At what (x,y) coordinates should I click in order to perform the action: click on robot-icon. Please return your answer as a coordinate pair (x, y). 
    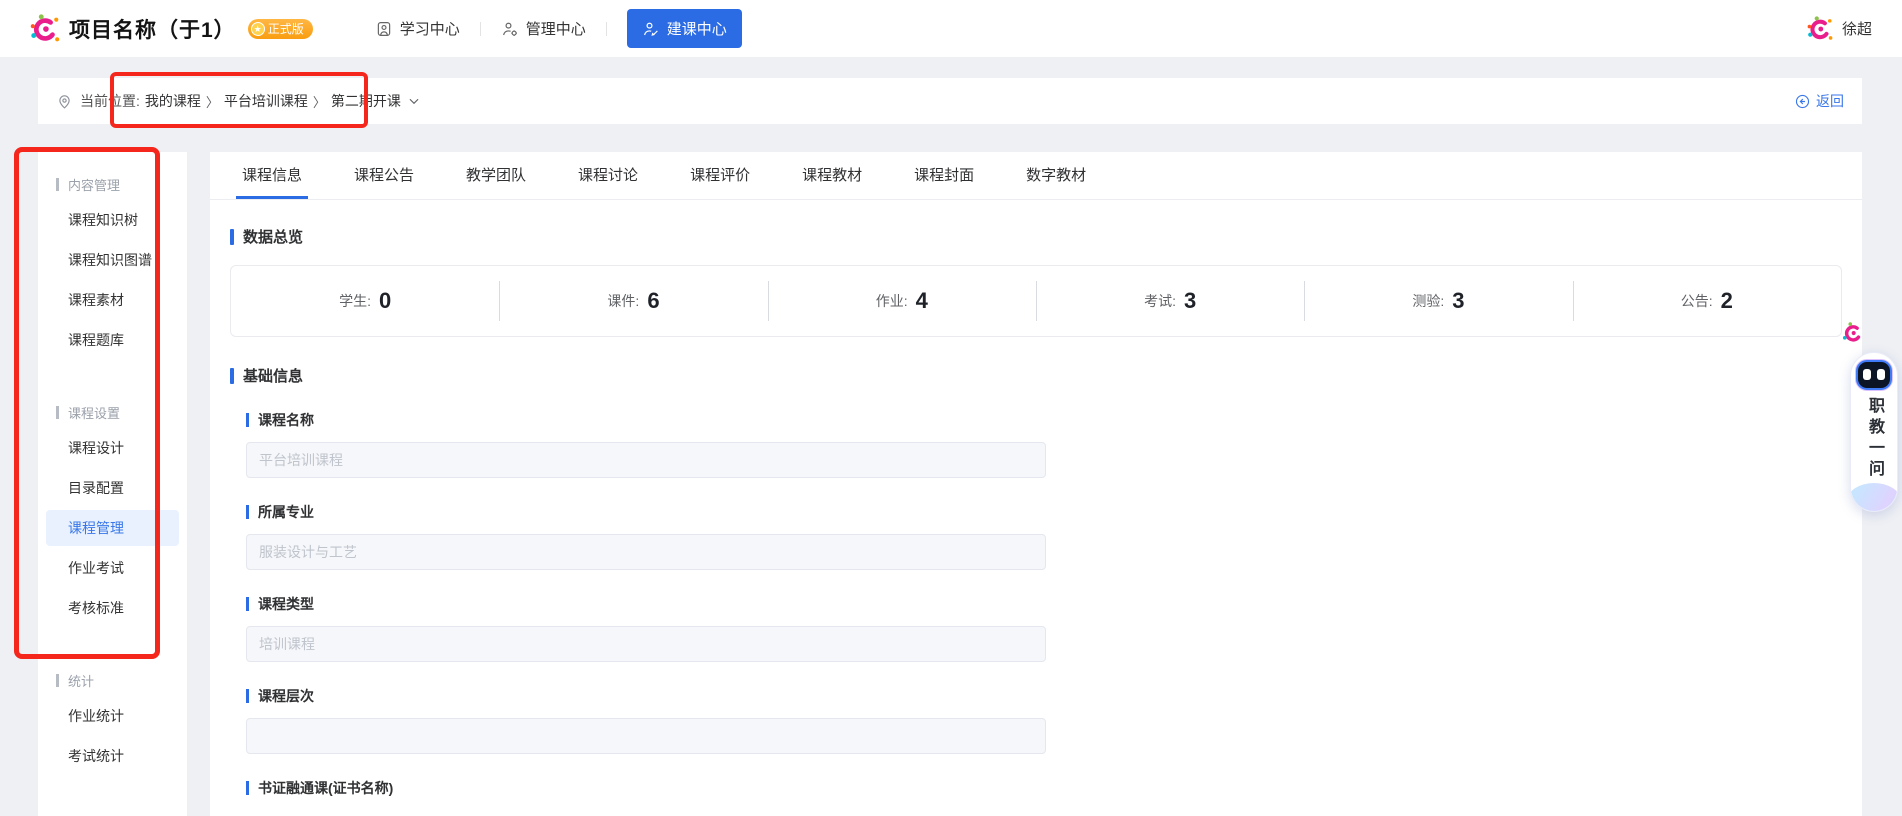
    Looking at the image, I should click on (1874, 375).